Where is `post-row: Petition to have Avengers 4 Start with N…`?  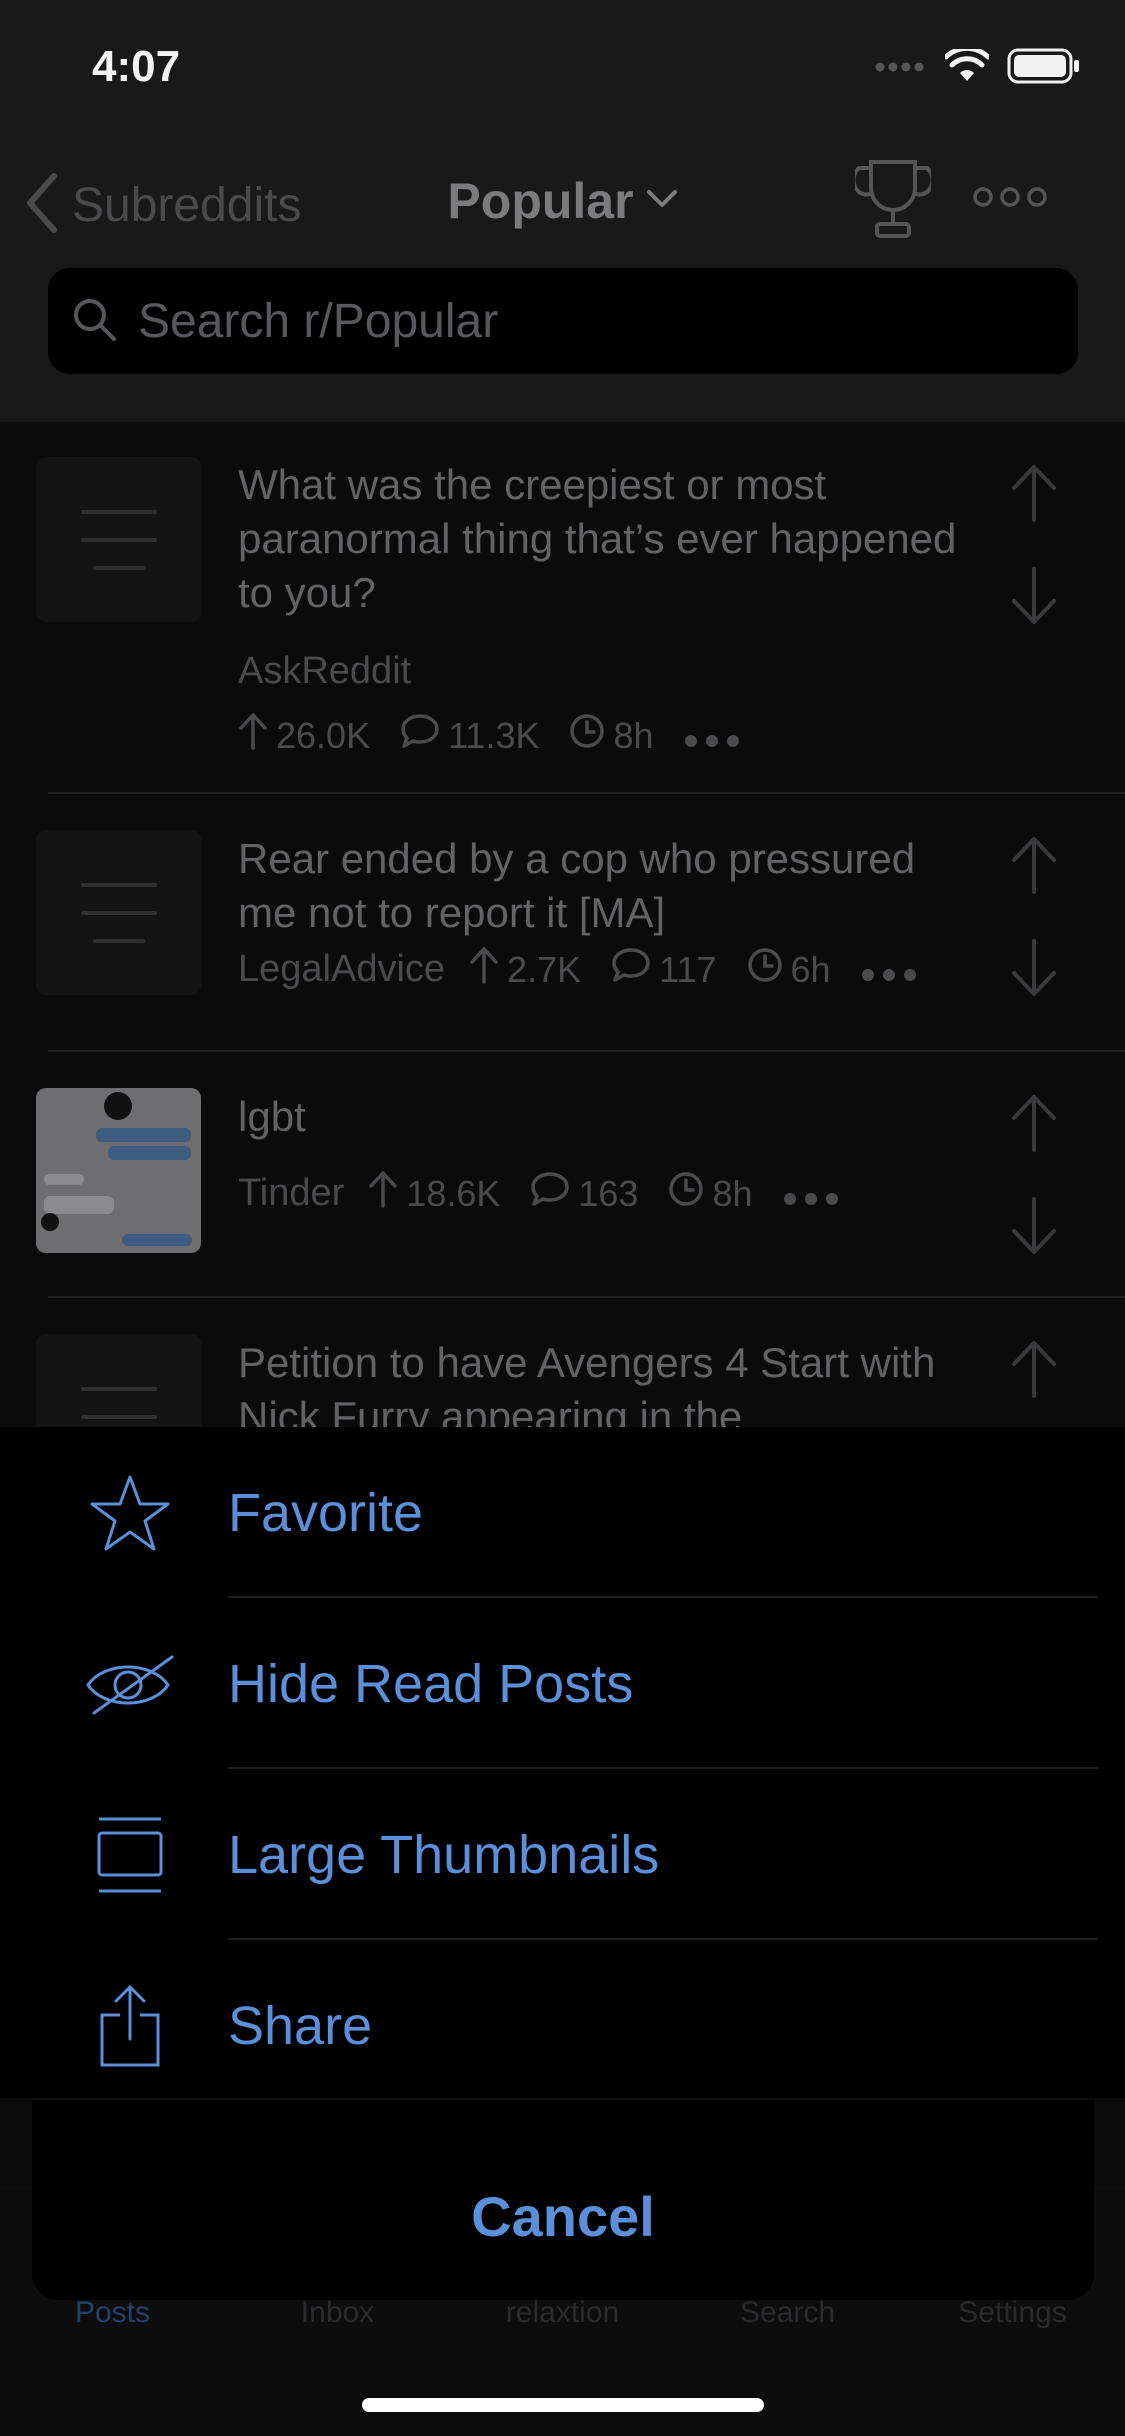 post-row: Petition to have Avengers 4 Start with N… is located at coordinates (562, 1363).